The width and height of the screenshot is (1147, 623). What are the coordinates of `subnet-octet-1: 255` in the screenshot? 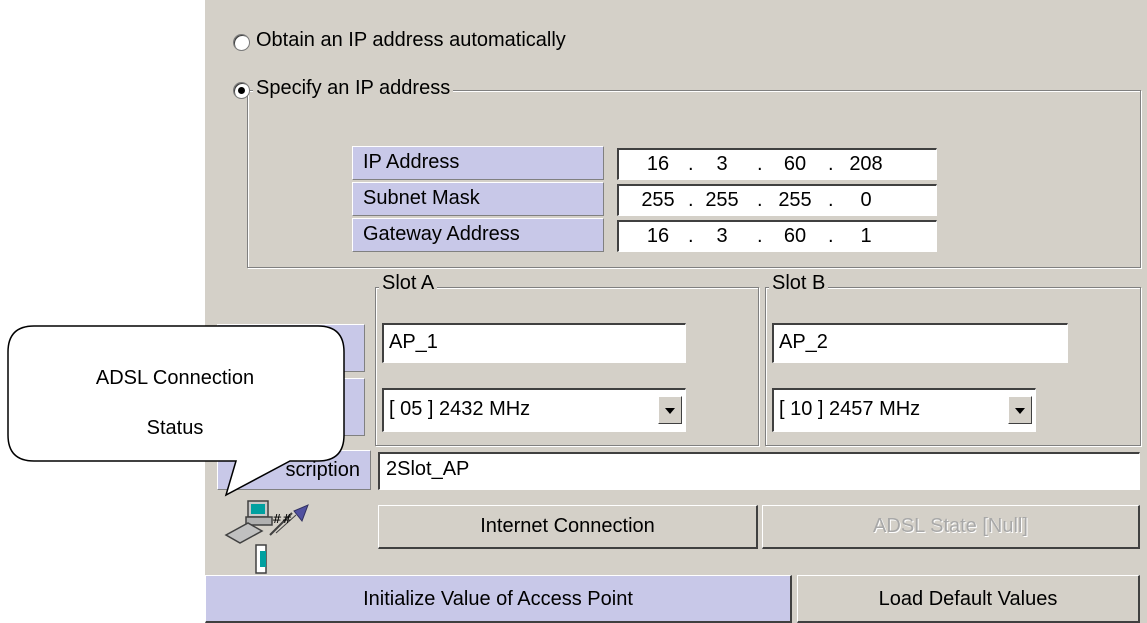 It's located at (658, 200).